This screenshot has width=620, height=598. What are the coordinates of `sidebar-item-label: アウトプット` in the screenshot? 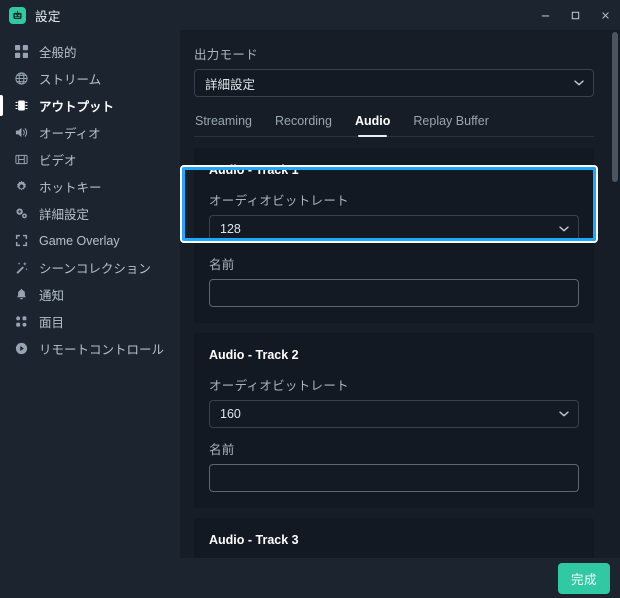 It's located at (77, 107).